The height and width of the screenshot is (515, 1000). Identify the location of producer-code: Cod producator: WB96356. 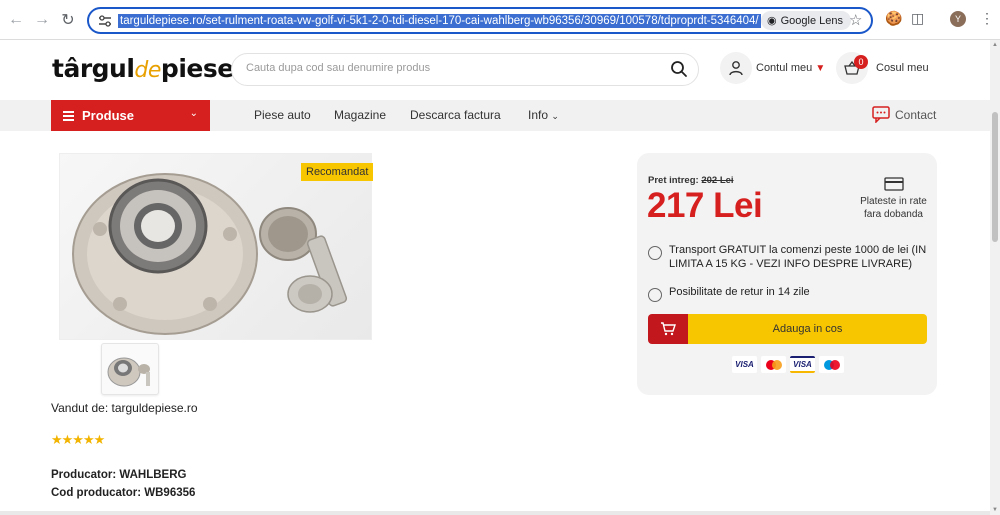
(123, 493).